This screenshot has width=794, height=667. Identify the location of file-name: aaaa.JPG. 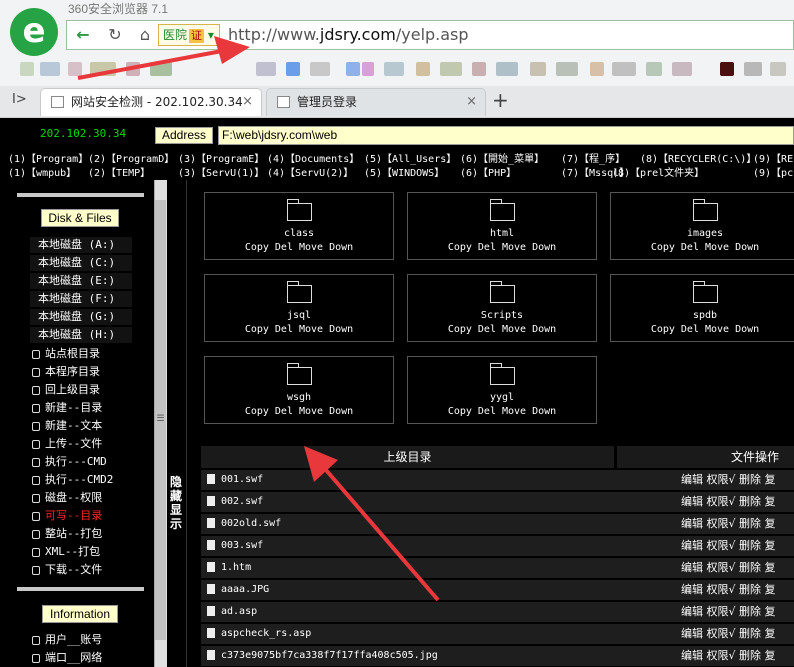
(245, 589).